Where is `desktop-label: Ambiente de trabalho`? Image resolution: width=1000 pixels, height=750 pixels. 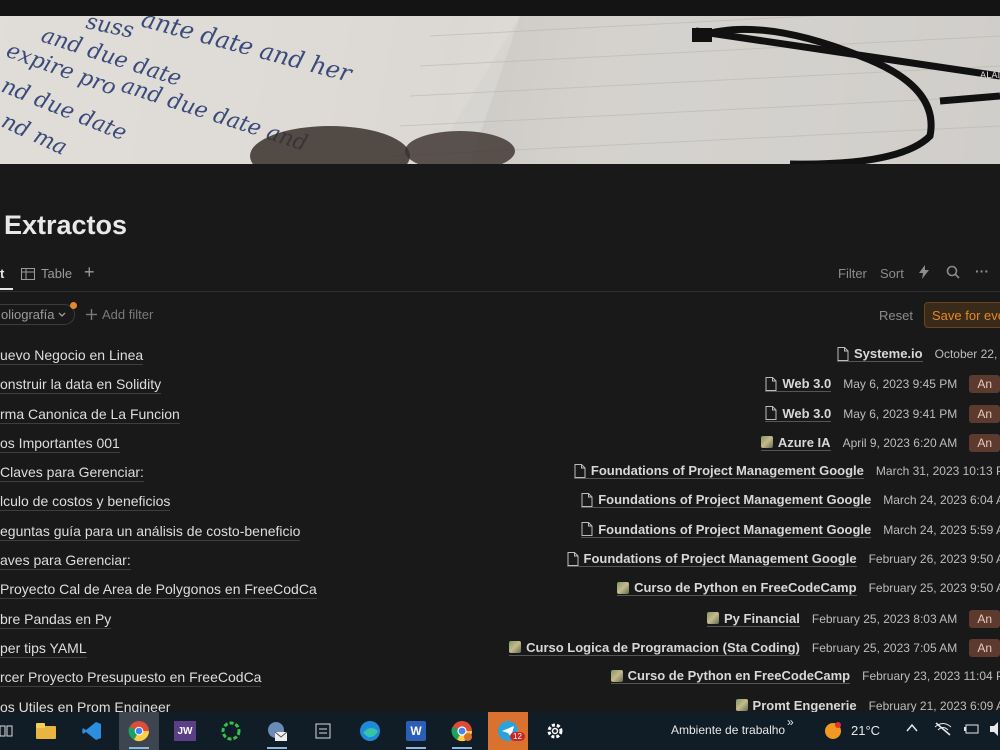 desktop-label: Ambiente de trabalho is located at coordinates (728, 730).